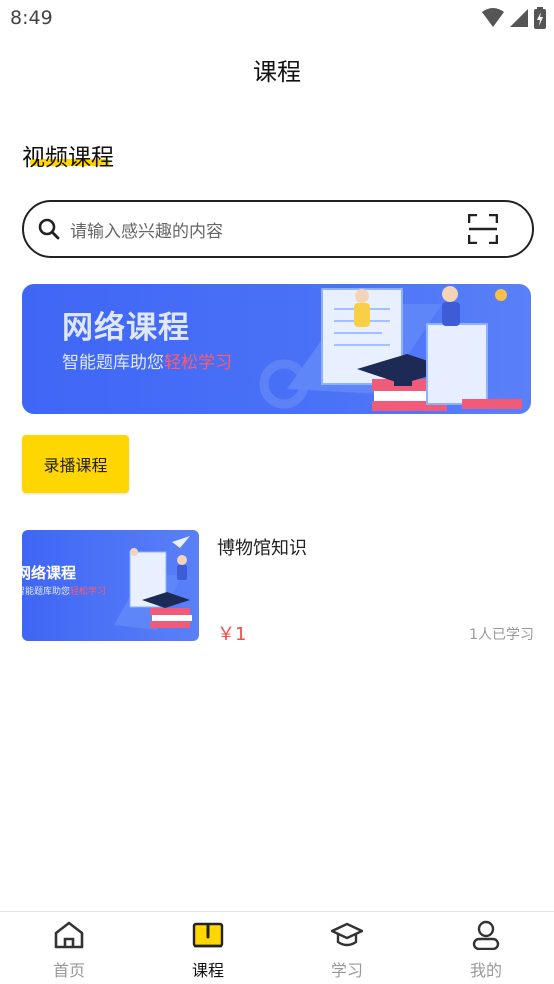  What do you see at coordinates (347, 934) in the screenshot?
I see `graduation-cap-icon` at bounding box center [347, 934].